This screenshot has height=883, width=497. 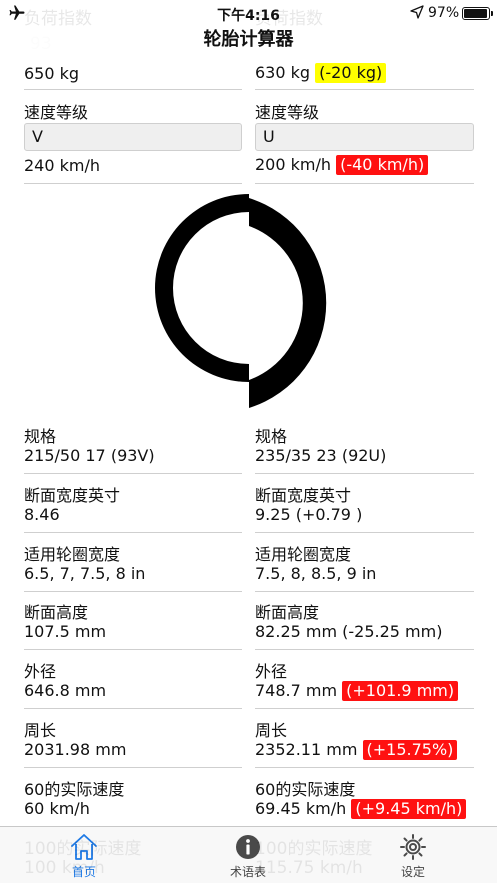 I want to click on spec-value: 748.7 mm (+101.9 mm), so click(x=357, y=691).